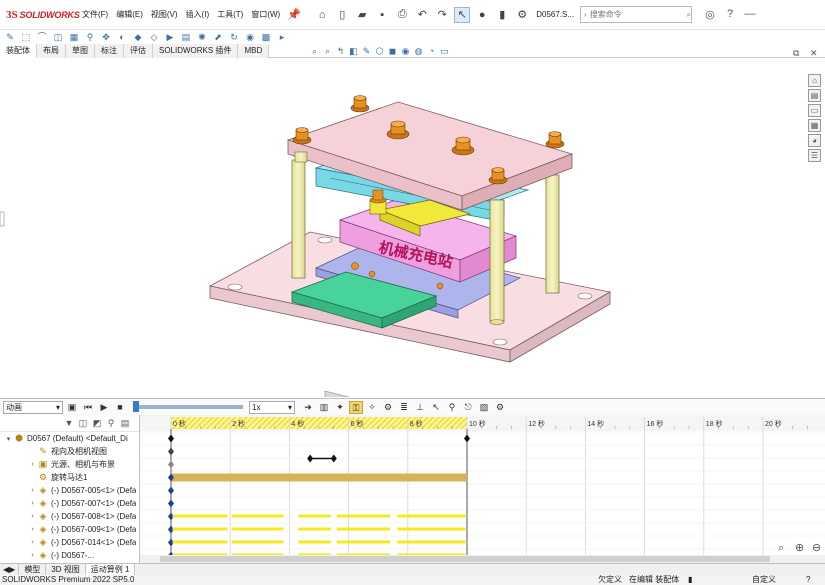 This screenshot has width=825, height=585. What do you see at coordinates (111, 423) in the screenshot?
I see `filter-results-icon: ⚲` at bounding box center [111, 423].